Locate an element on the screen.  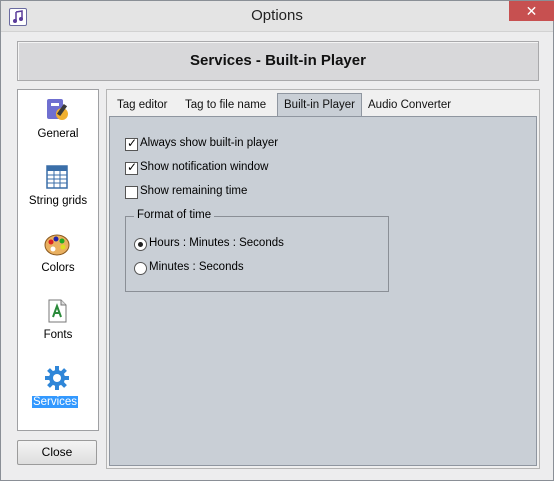
sidebar-item-label: Fonts is located at coordinates (58, 335).